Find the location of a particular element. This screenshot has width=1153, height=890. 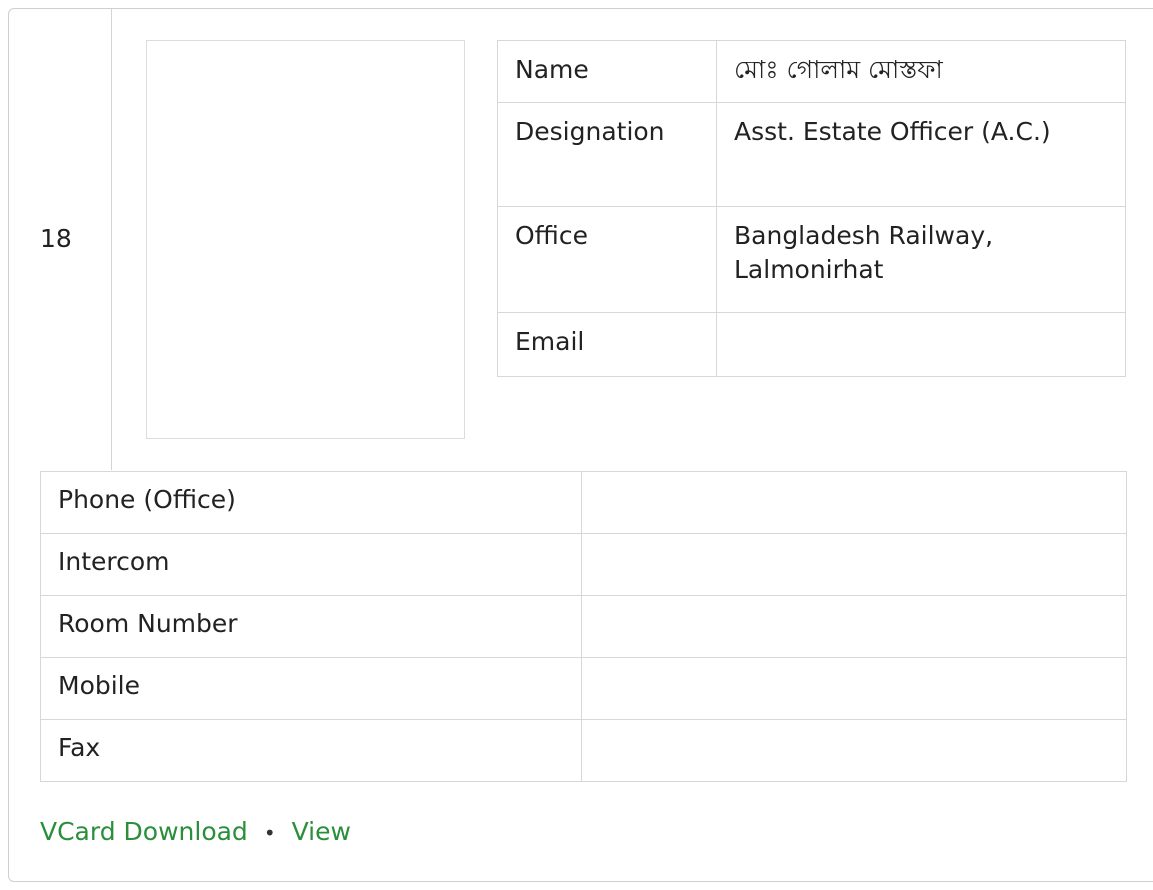

office-label: Office is located at coordinates (607, 259).